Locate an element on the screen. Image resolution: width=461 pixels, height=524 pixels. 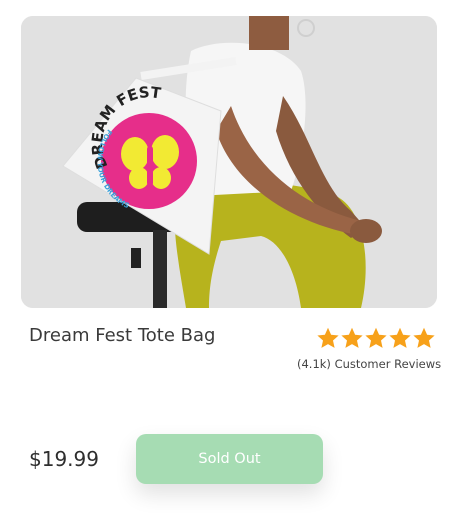
sold-out-button: Sold Out is located at coordinates (229, 459).